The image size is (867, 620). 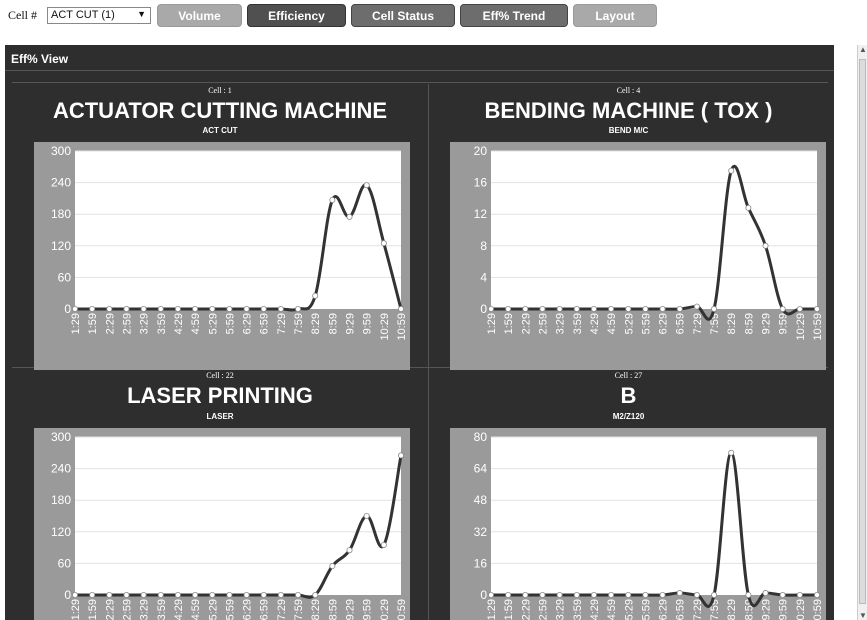 I want to click on x-tick-label: 4:29, so click(x=595, y=609).